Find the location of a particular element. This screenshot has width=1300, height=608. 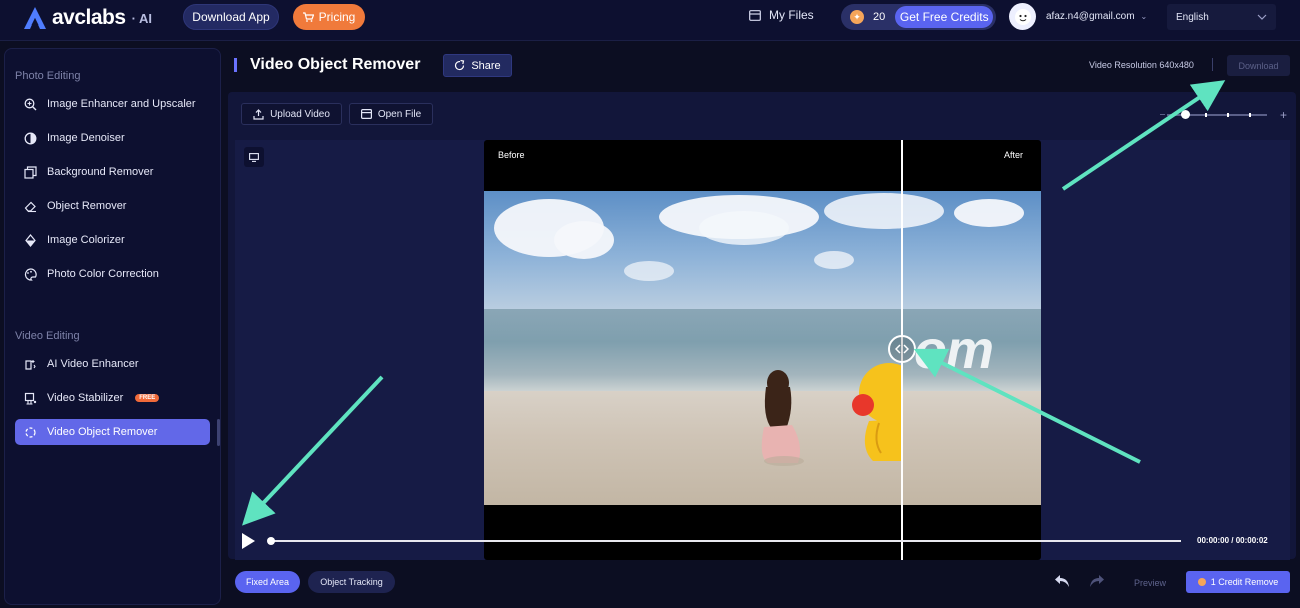

chevron-down-icon is located at coordinates (1262, 17).